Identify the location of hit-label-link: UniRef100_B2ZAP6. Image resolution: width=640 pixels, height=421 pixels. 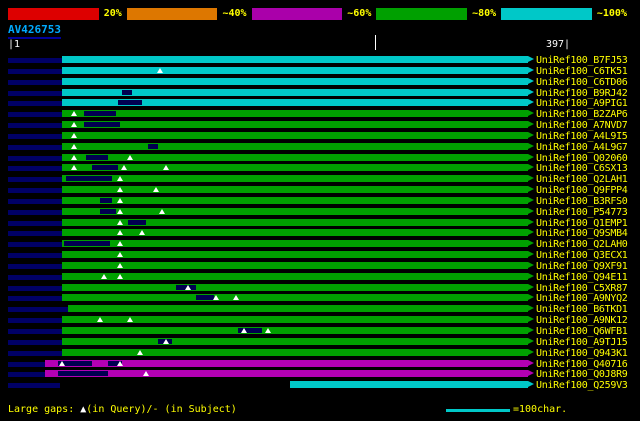
(582, 114).